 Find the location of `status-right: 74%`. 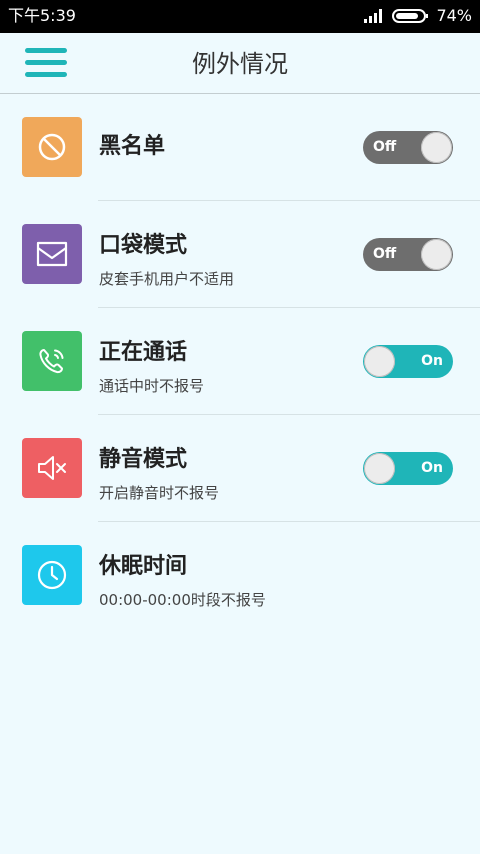

status-right: 74% is located at coordinates (418, 16).